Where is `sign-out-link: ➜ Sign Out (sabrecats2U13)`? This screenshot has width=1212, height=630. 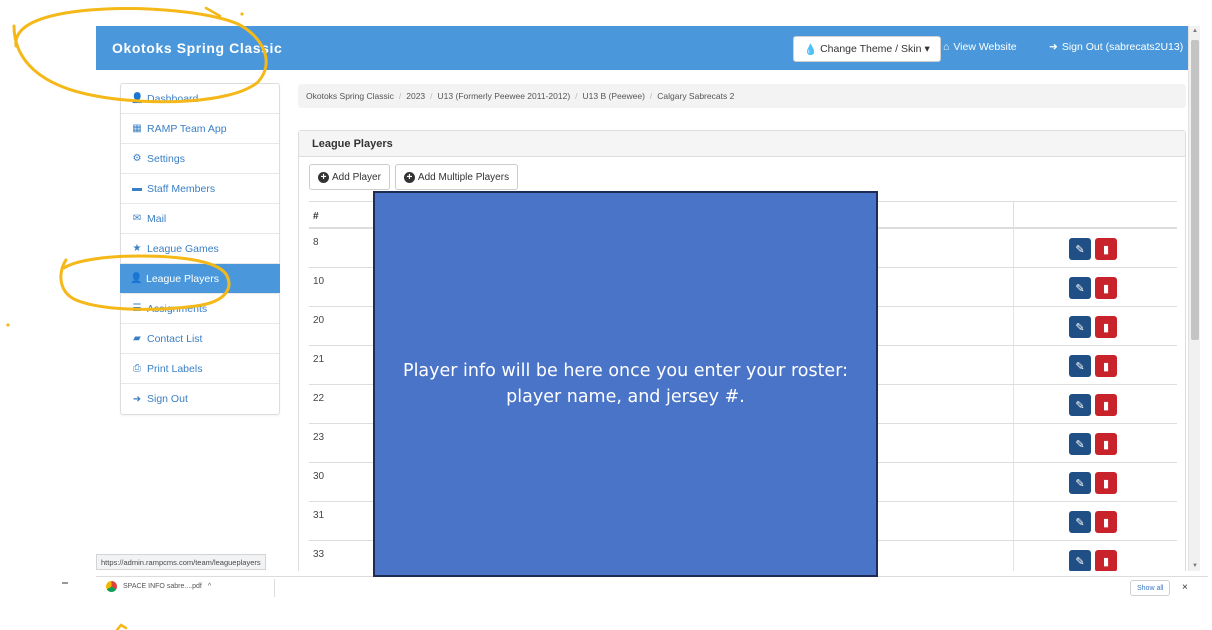 sign-out-link: ➜ Sign Out (sabrecats2U13) is located at coordinates (1116, 47).